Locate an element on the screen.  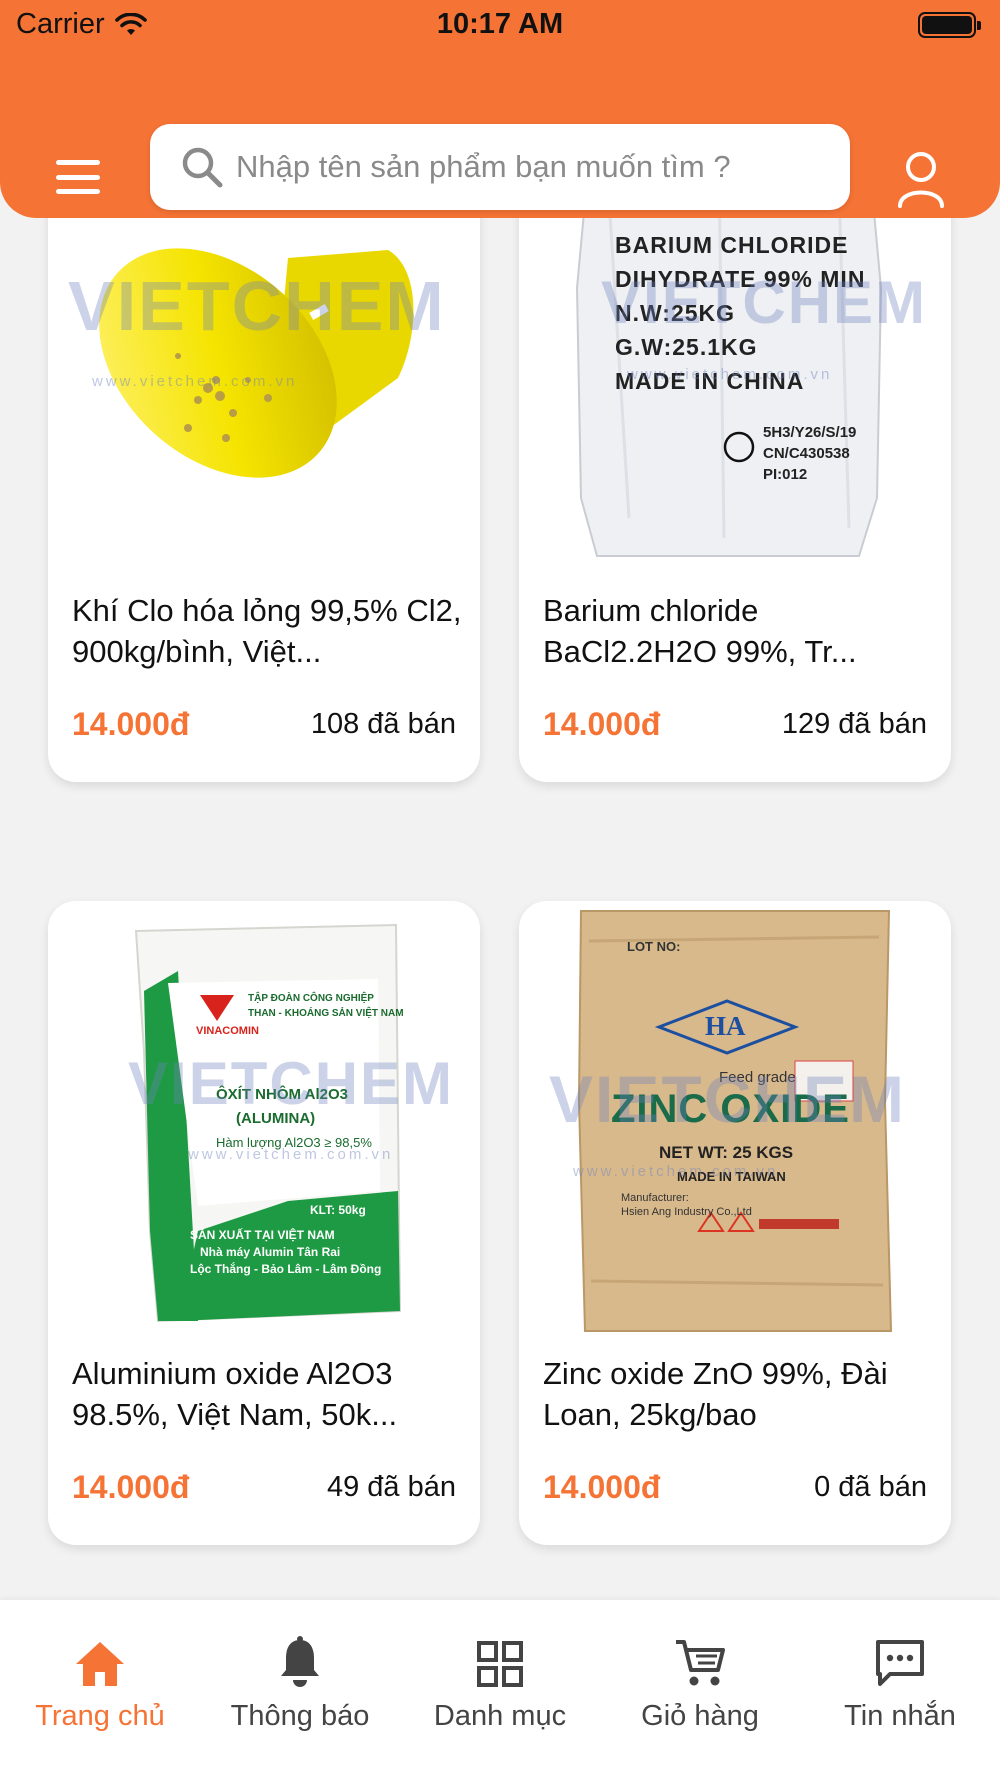
tab-label: Thông báo is located at coordinates (300, 1716).